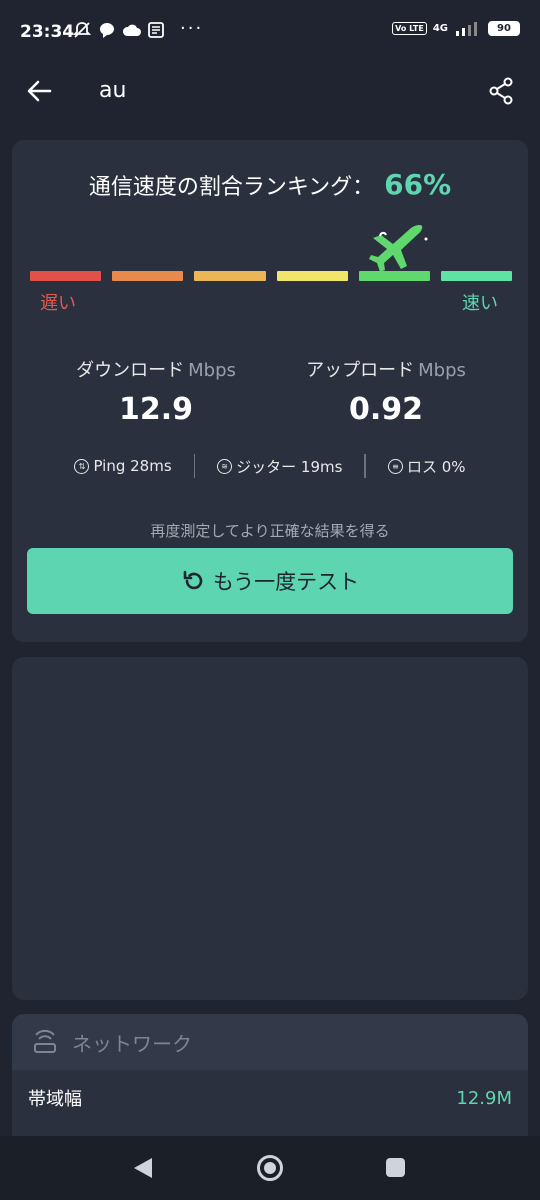  What do you see at coordinates (131, 30) in the screenshot?
I see `cloud-icon` at bounding box center [131, 30].